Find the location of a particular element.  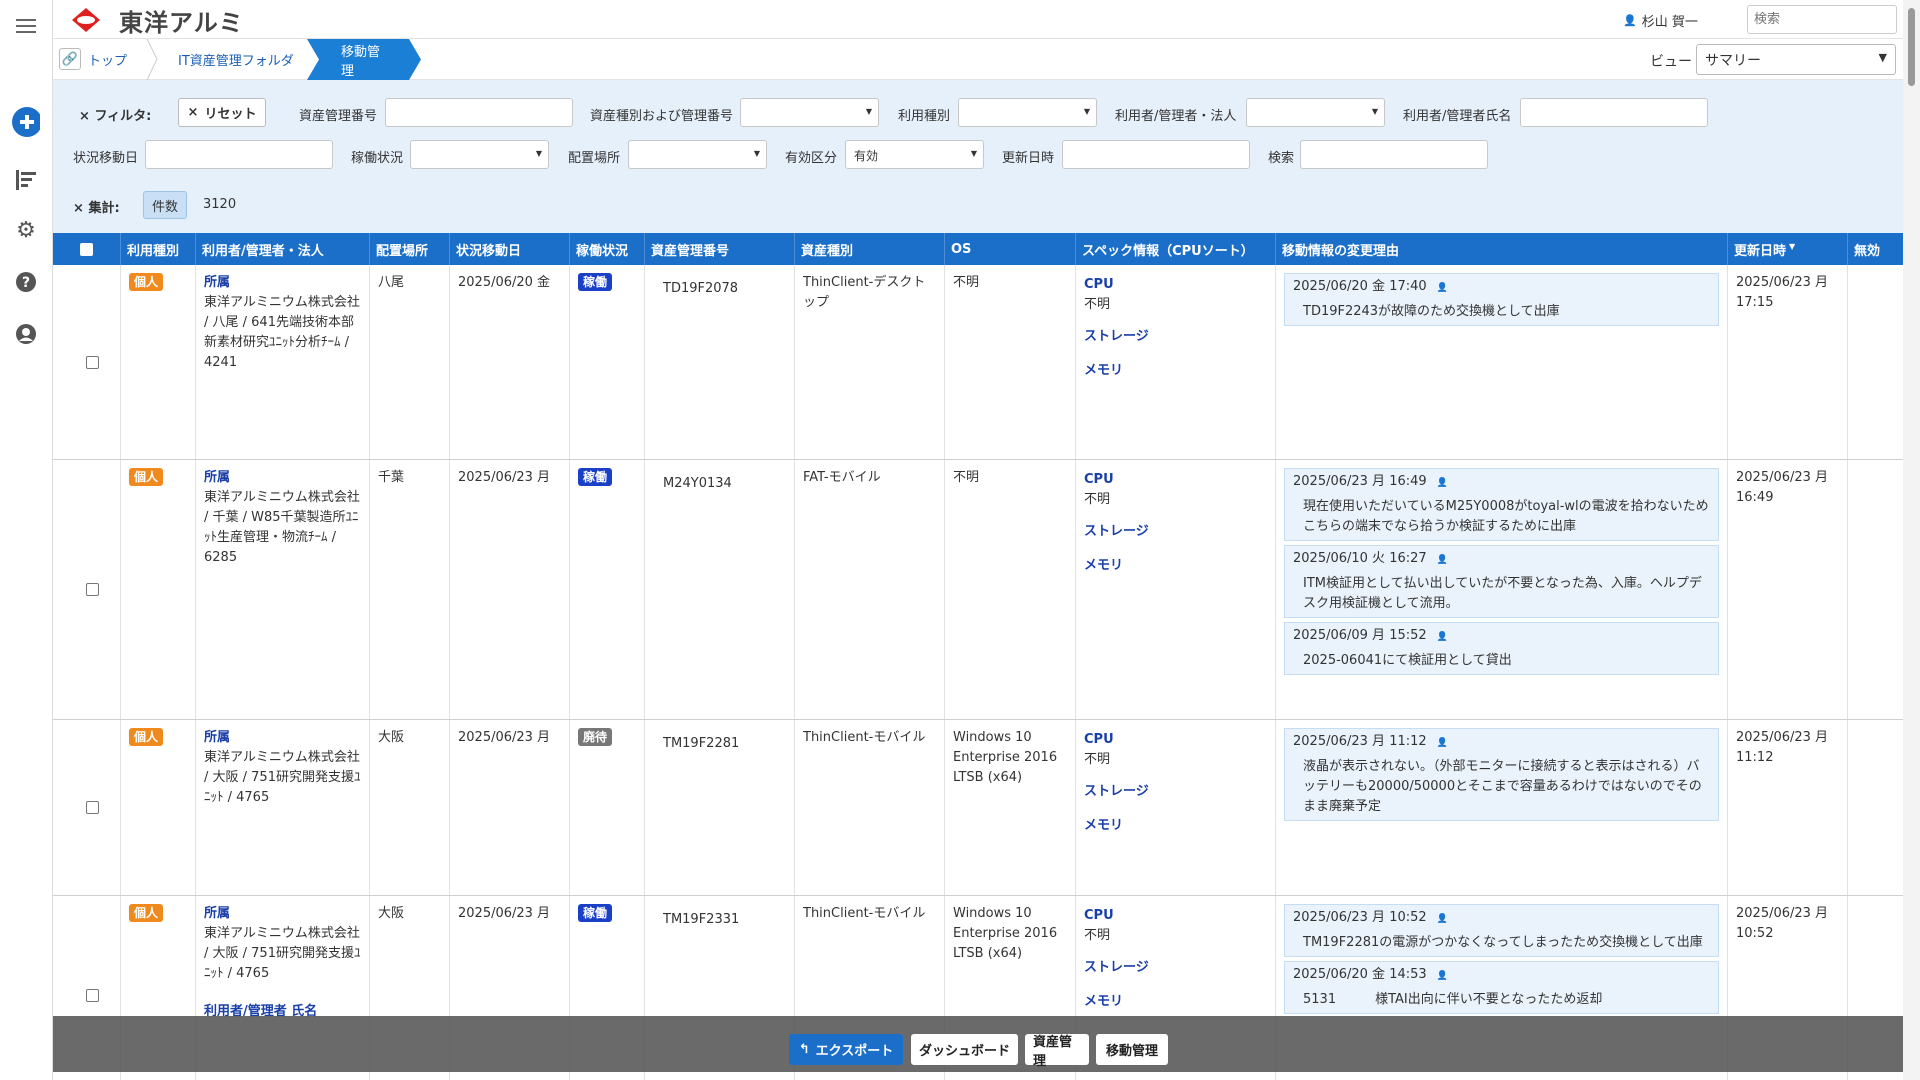

col-move-date: 状況移動日 is located at coordinates (510, 249).